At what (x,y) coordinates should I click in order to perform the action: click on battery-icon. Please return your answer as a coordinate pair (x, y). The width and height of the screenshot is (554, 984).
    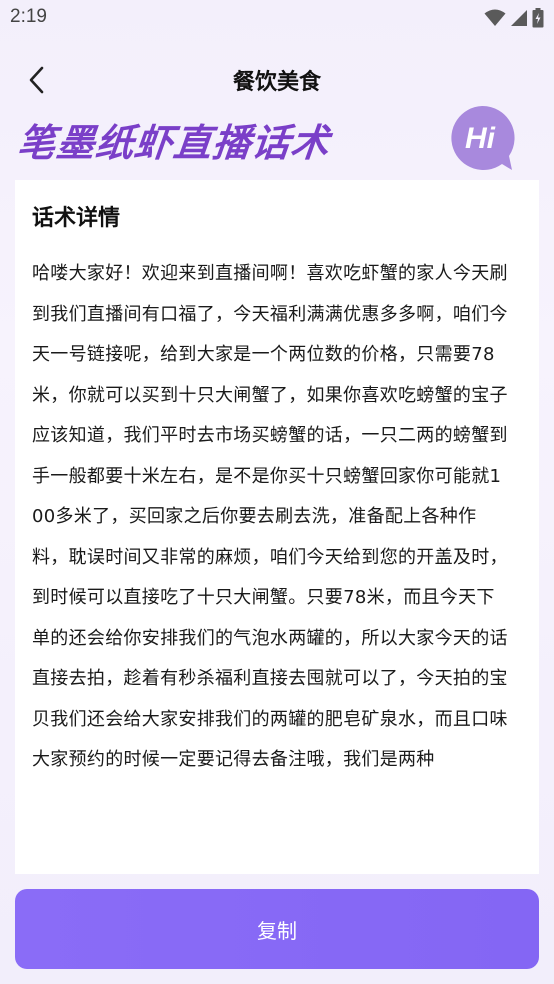
    Looking at the image, I should click on (538, 18).